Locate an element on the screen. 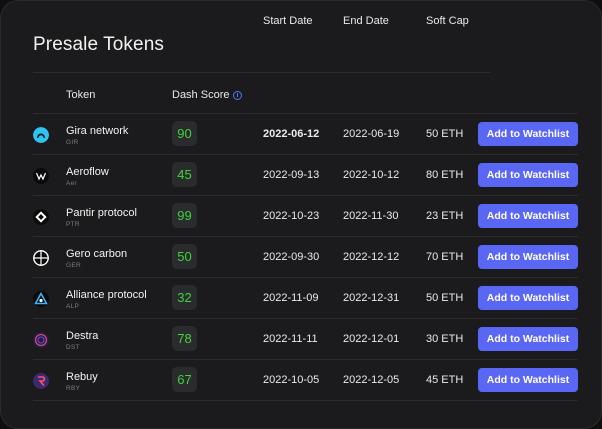 This screenshot has height=429, width=602. token-symbol: ALP is located at coordinates (73, 306).